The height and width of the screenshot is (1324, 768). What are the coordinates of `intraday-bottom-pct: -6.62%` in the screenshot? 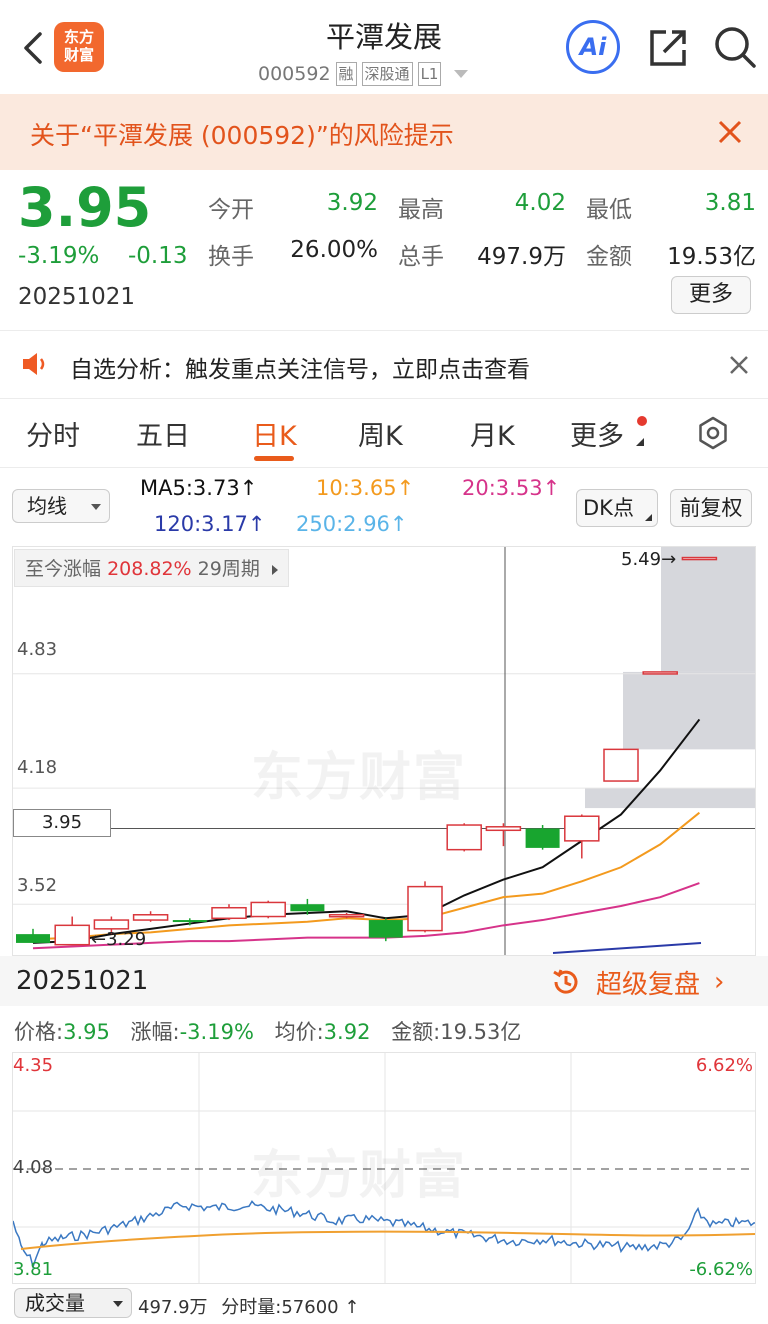 It's located at (721, 1269).